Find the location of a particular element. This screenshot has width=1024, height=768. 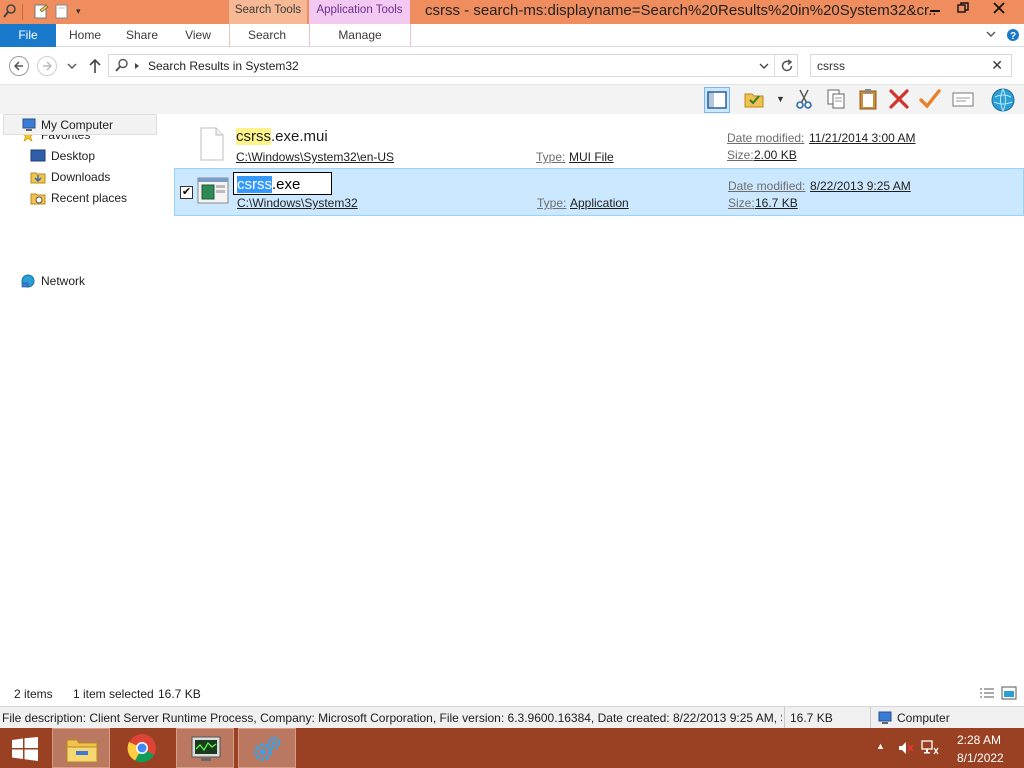

date-modified-value: 8/22/2013 9:25 AM is located at coordinates (860, 186).